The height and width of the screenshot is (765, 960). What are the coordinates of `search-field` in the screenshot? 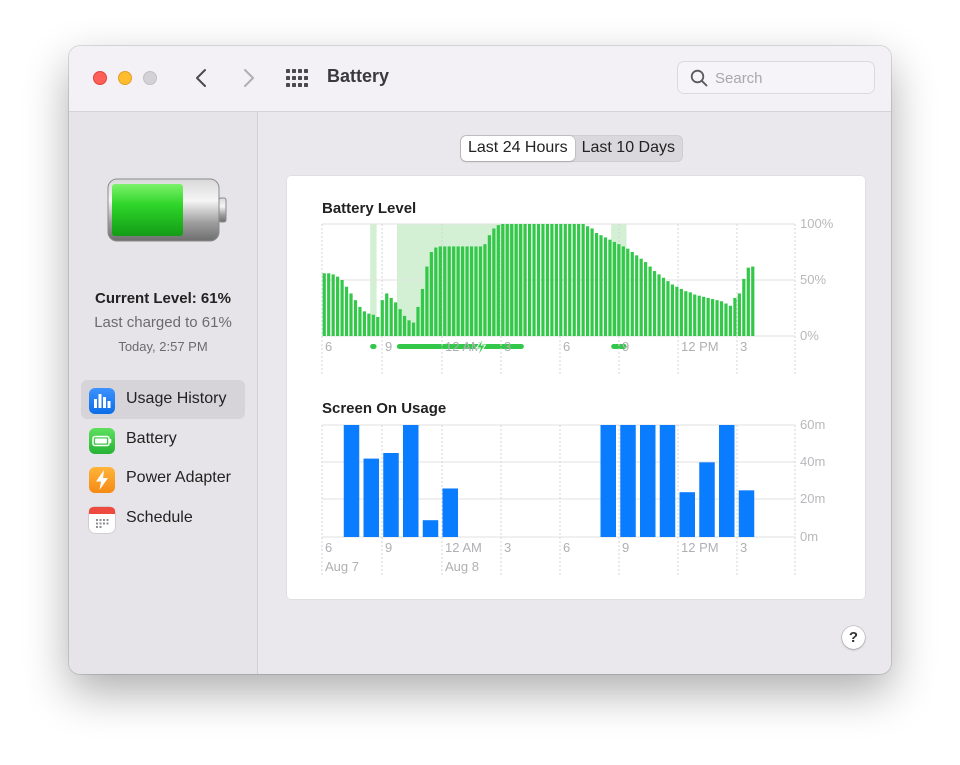 It's located at (776, 77).